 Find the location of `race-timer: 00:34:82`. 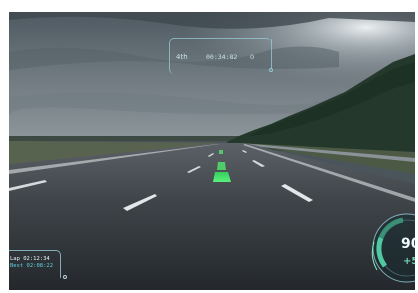

race-timer: 00:34:82 is located at coordinates (222, 57).